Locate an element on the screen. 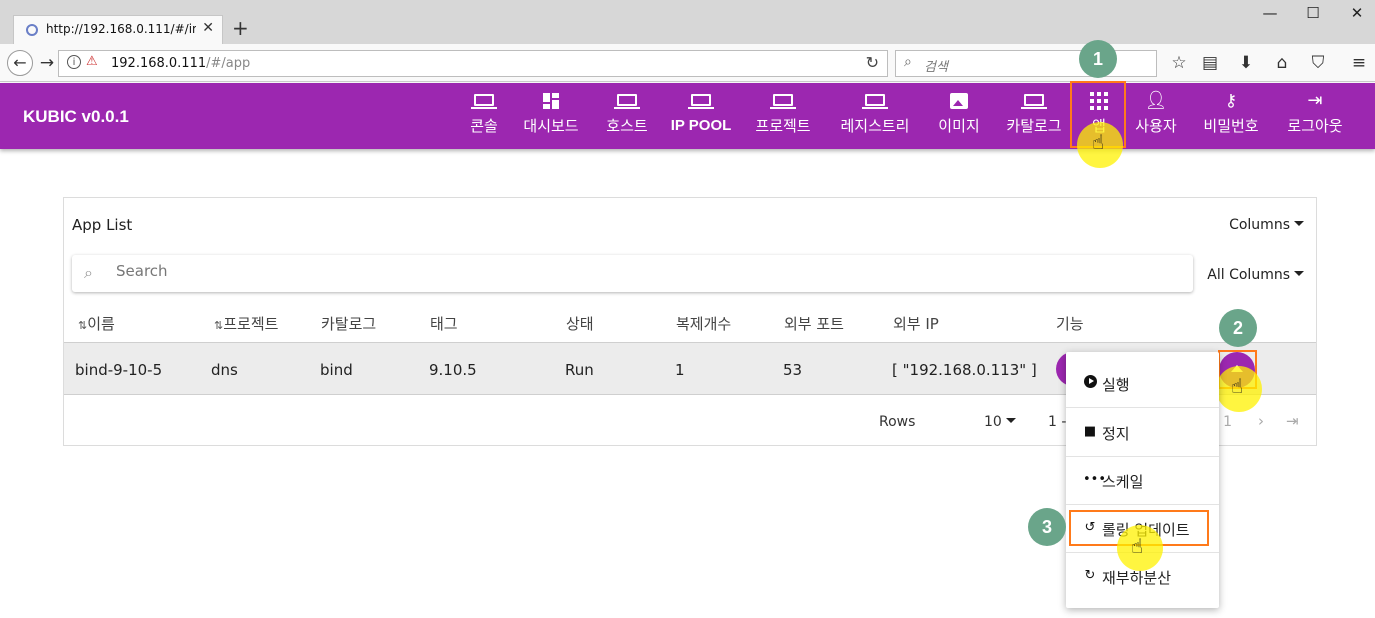 Image resolution: width=1375 pixels, height=618 pixels. cell-port: 53 is located at coordinates (793, 370).